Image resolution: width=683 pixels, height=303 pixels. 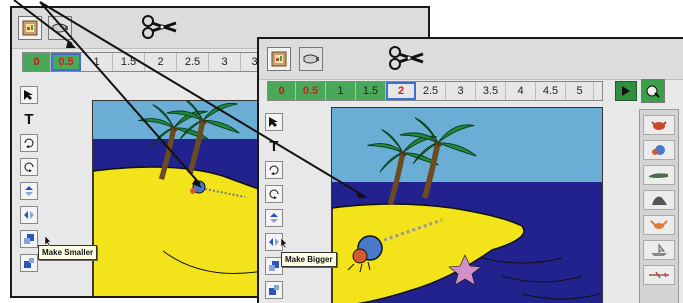 What do you see at coordinates (659, 225) in the screenshot?
I see `lobster-stamp-icon` at bounding box center [659, 225].